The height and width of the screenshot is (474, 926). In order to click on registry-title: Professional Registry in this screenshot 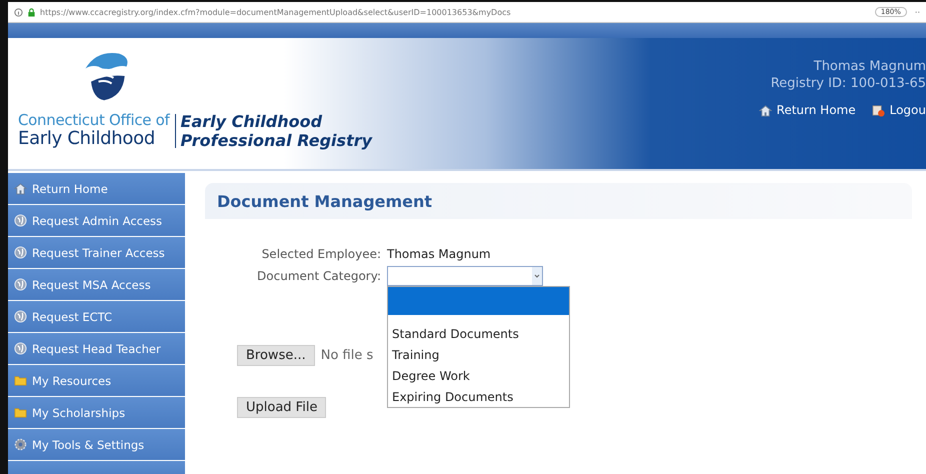, I will do `click(276, 140)`.